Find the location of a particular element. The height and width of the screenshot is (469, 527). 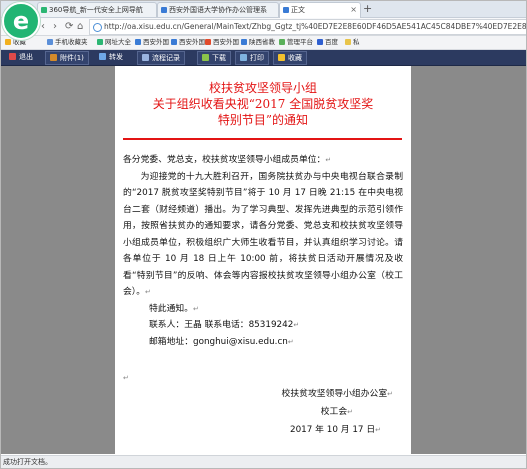

printer-icon is located at coordinates (243, 57).